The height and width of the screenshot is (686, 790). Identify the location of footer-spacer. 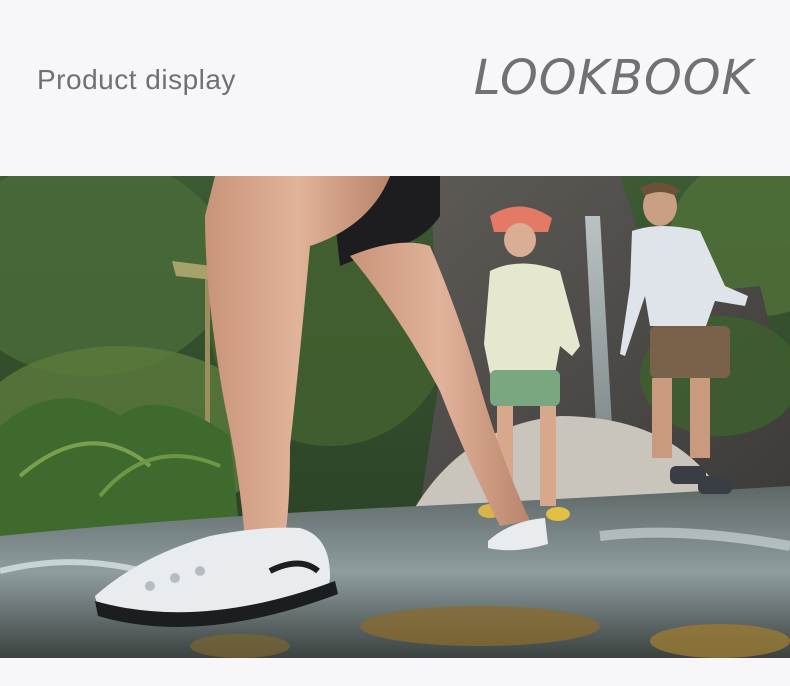
(395, 672).